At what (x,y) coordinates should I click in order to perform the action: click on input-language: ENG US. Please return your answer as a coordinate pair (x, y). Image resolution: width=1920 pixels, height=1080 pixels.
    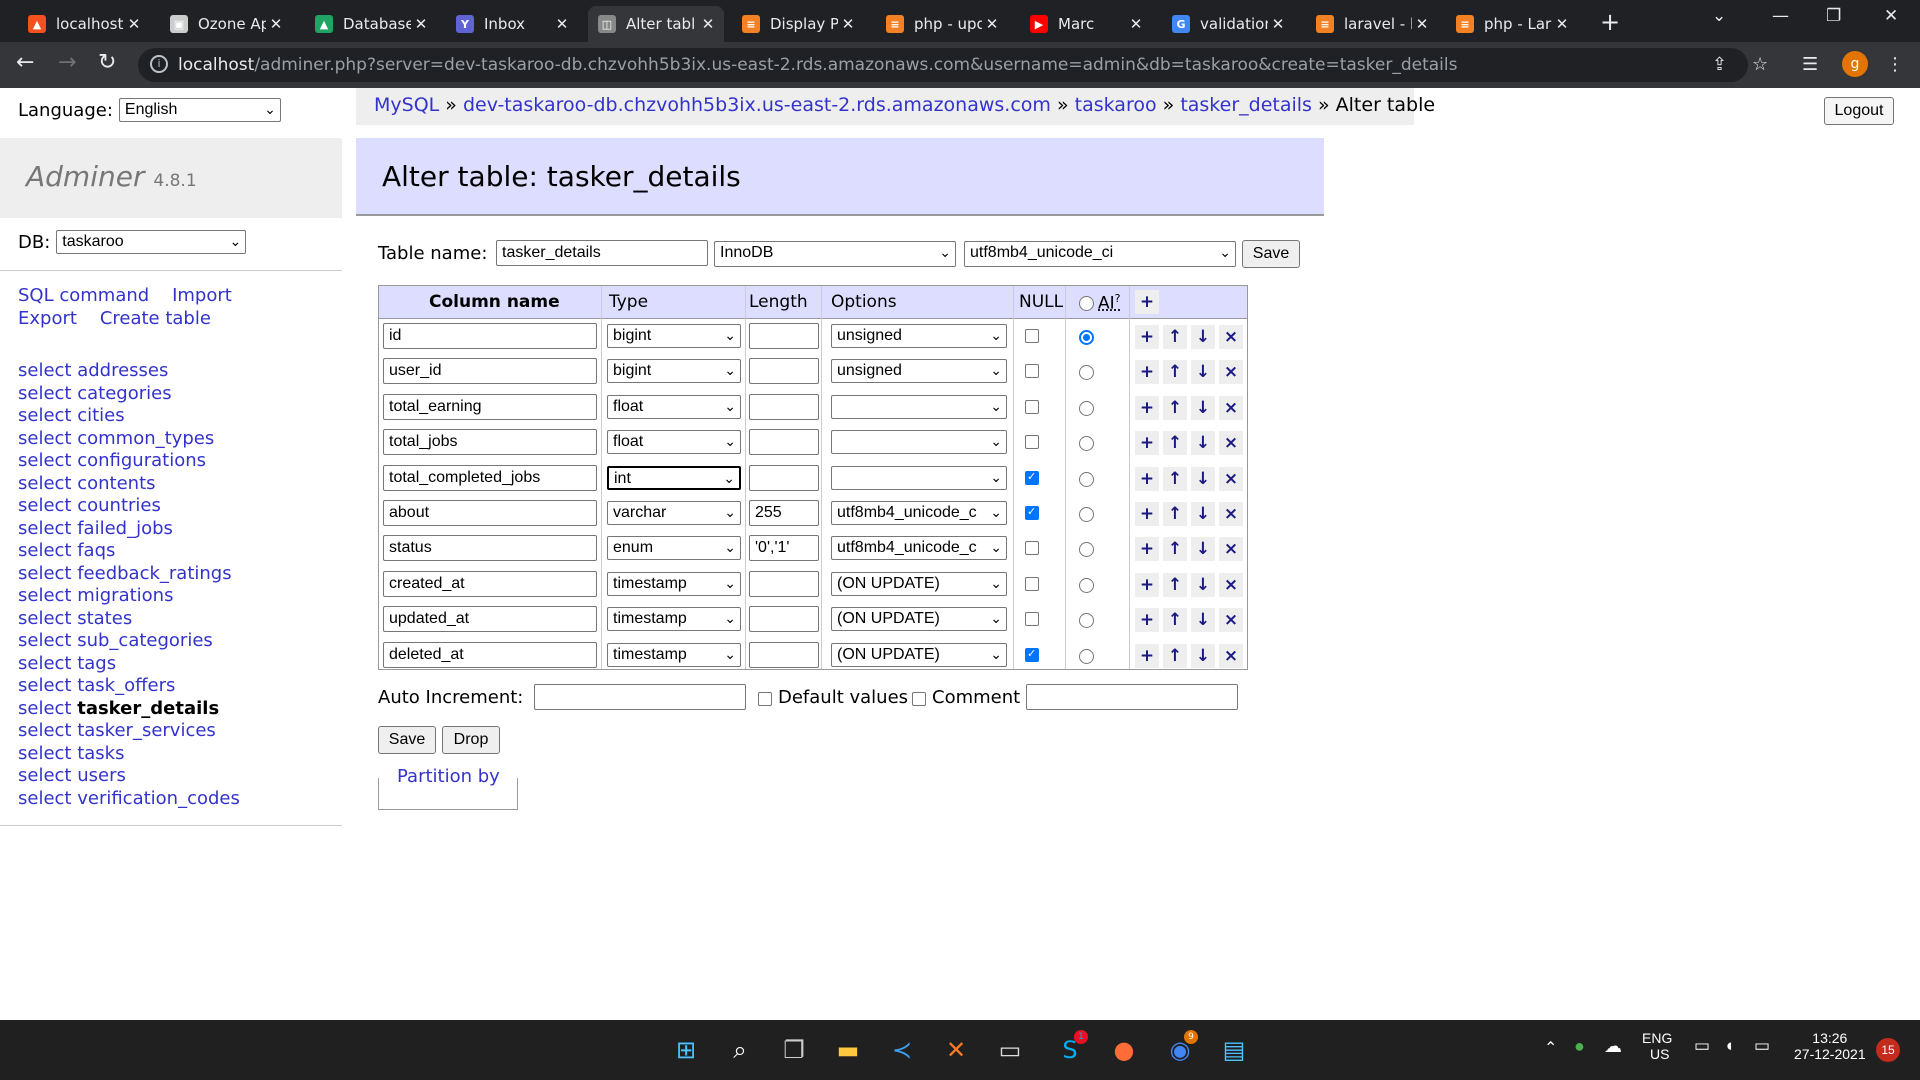
    Looking at the image, I should click on (1657, 1046).